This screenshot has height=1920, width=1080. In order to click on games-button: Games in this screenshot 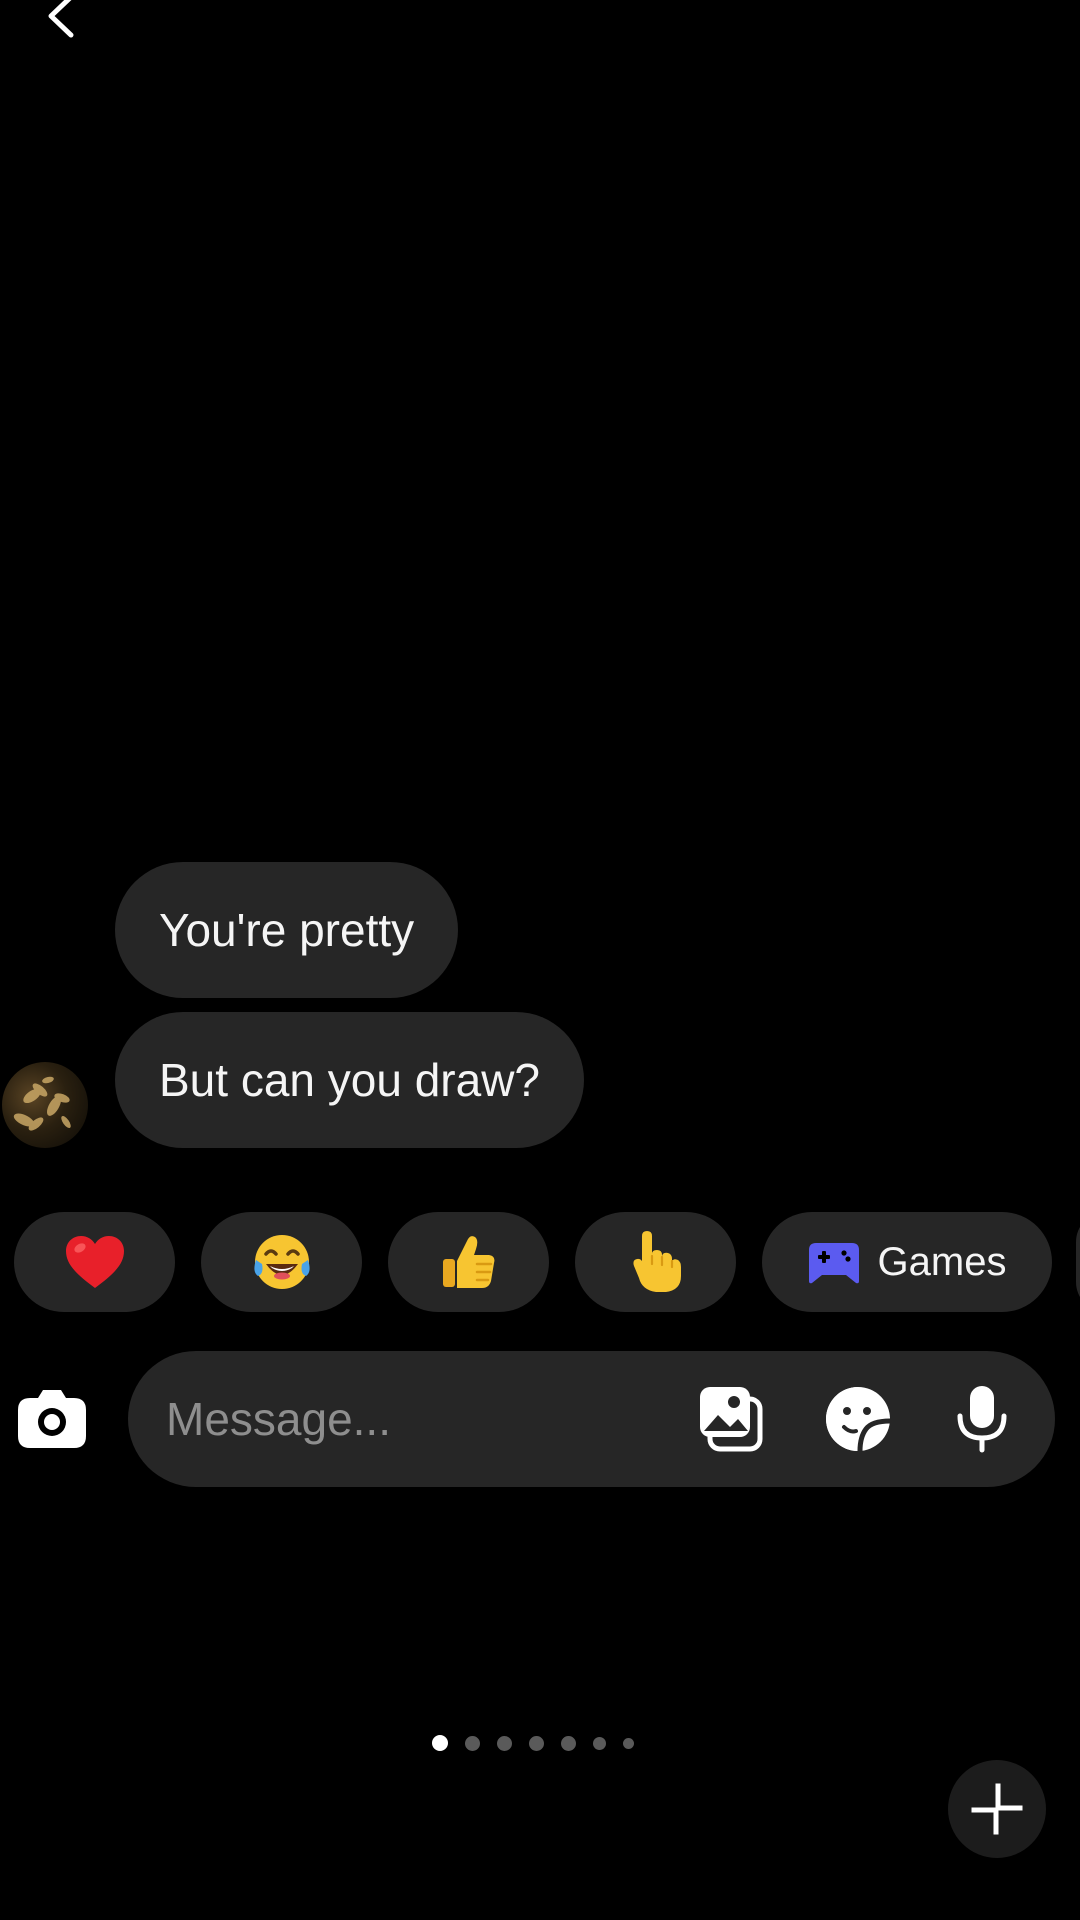, I will do `click(907, 1262)`.